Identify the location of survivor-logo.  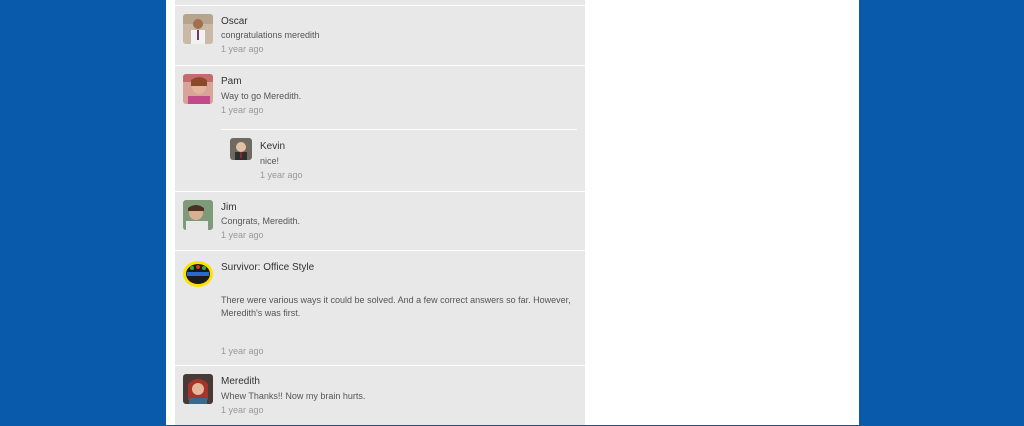
(198, 274).